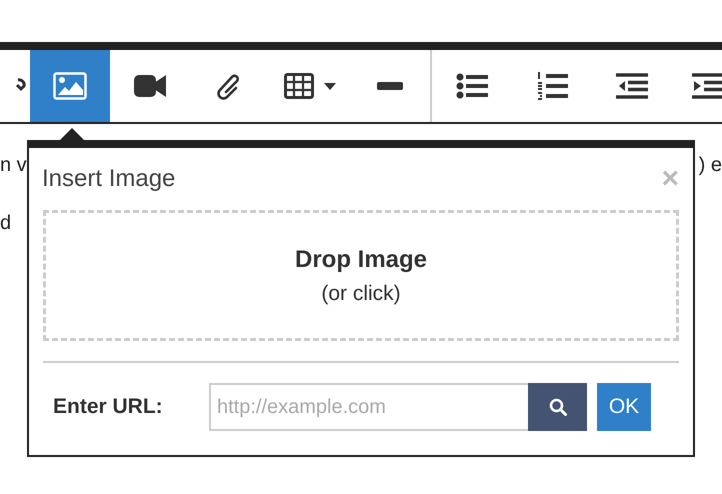  I want to click on indent-icon, so click(707, 86).